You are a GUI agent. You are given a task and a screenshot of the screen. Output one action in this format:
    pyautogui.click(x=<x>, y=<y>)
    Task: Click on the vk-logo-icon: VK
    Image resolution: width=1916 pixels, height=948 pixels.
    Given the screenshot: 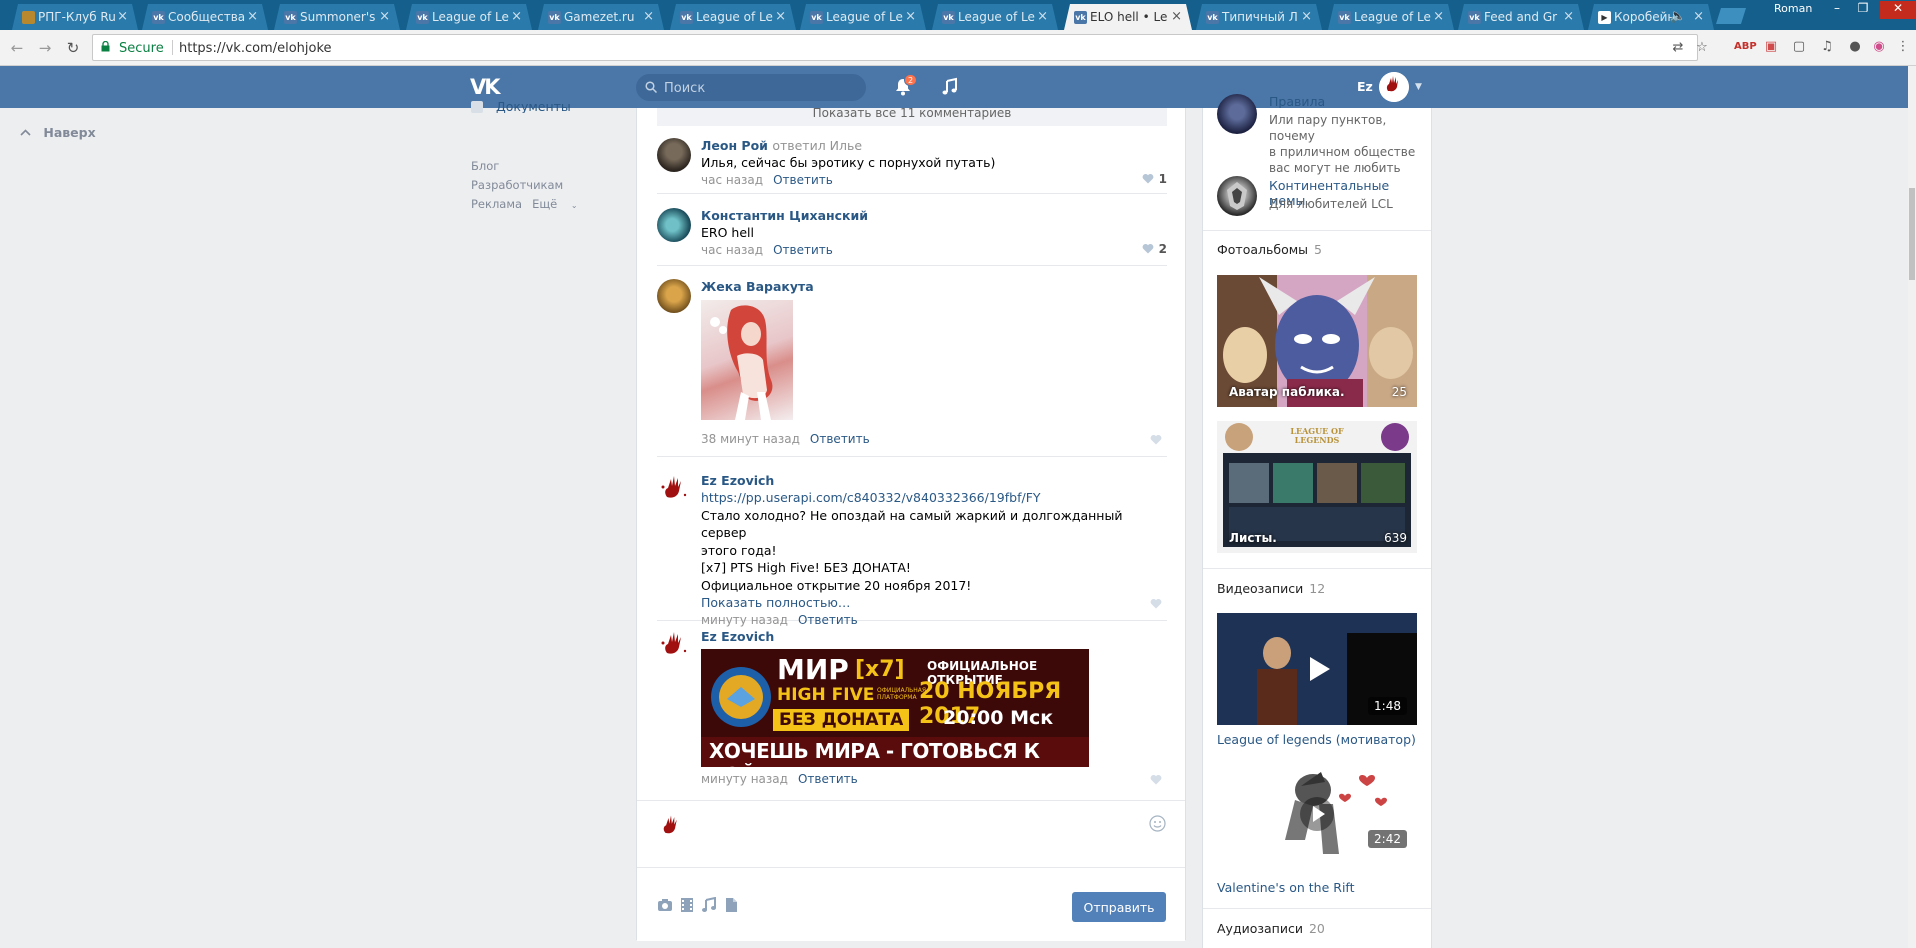 What is the action you would take?
    pyautogui.click(x=485, y=87)
    